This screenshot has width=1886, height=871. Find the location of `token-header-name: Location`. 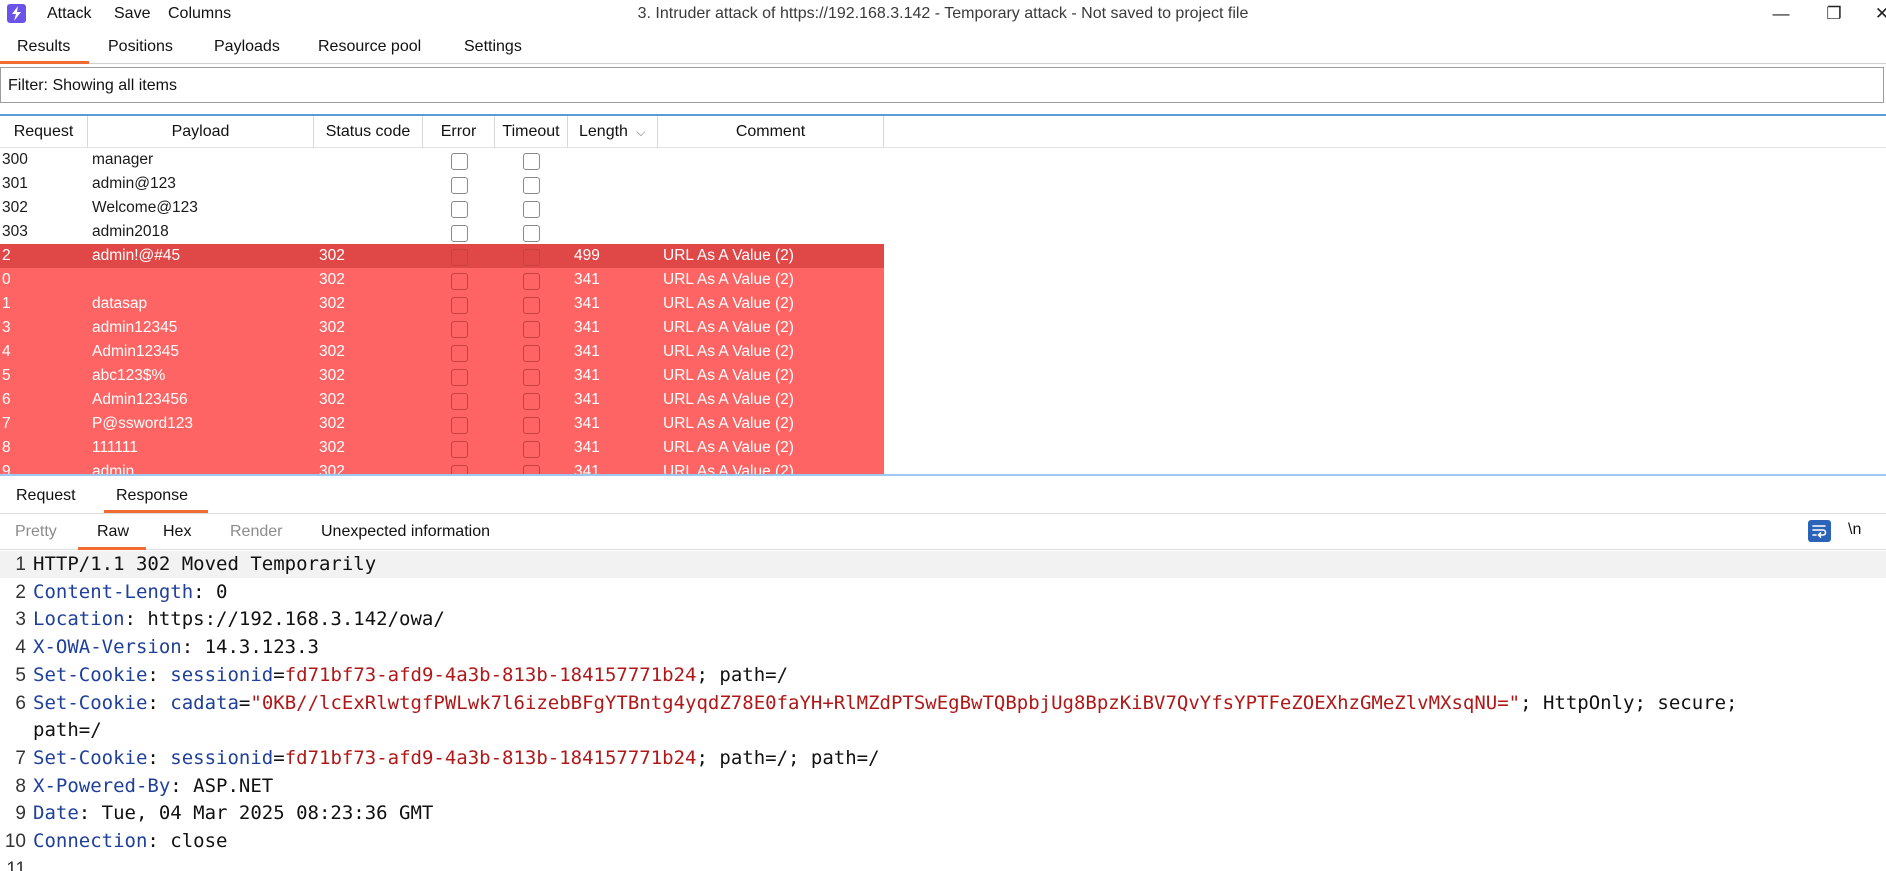

token-header-name: Location is located at coordinates (79, 619).